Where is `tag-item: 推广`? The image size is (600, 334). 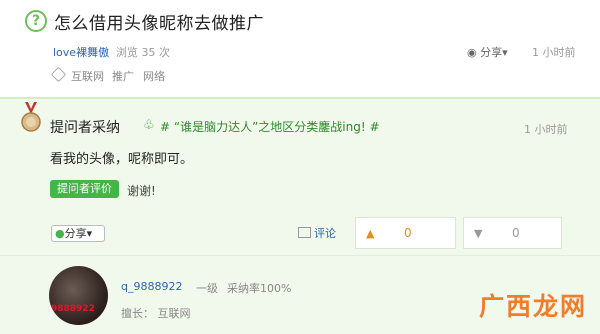 tag-item: 推广 is located at coordinates (123, 76).